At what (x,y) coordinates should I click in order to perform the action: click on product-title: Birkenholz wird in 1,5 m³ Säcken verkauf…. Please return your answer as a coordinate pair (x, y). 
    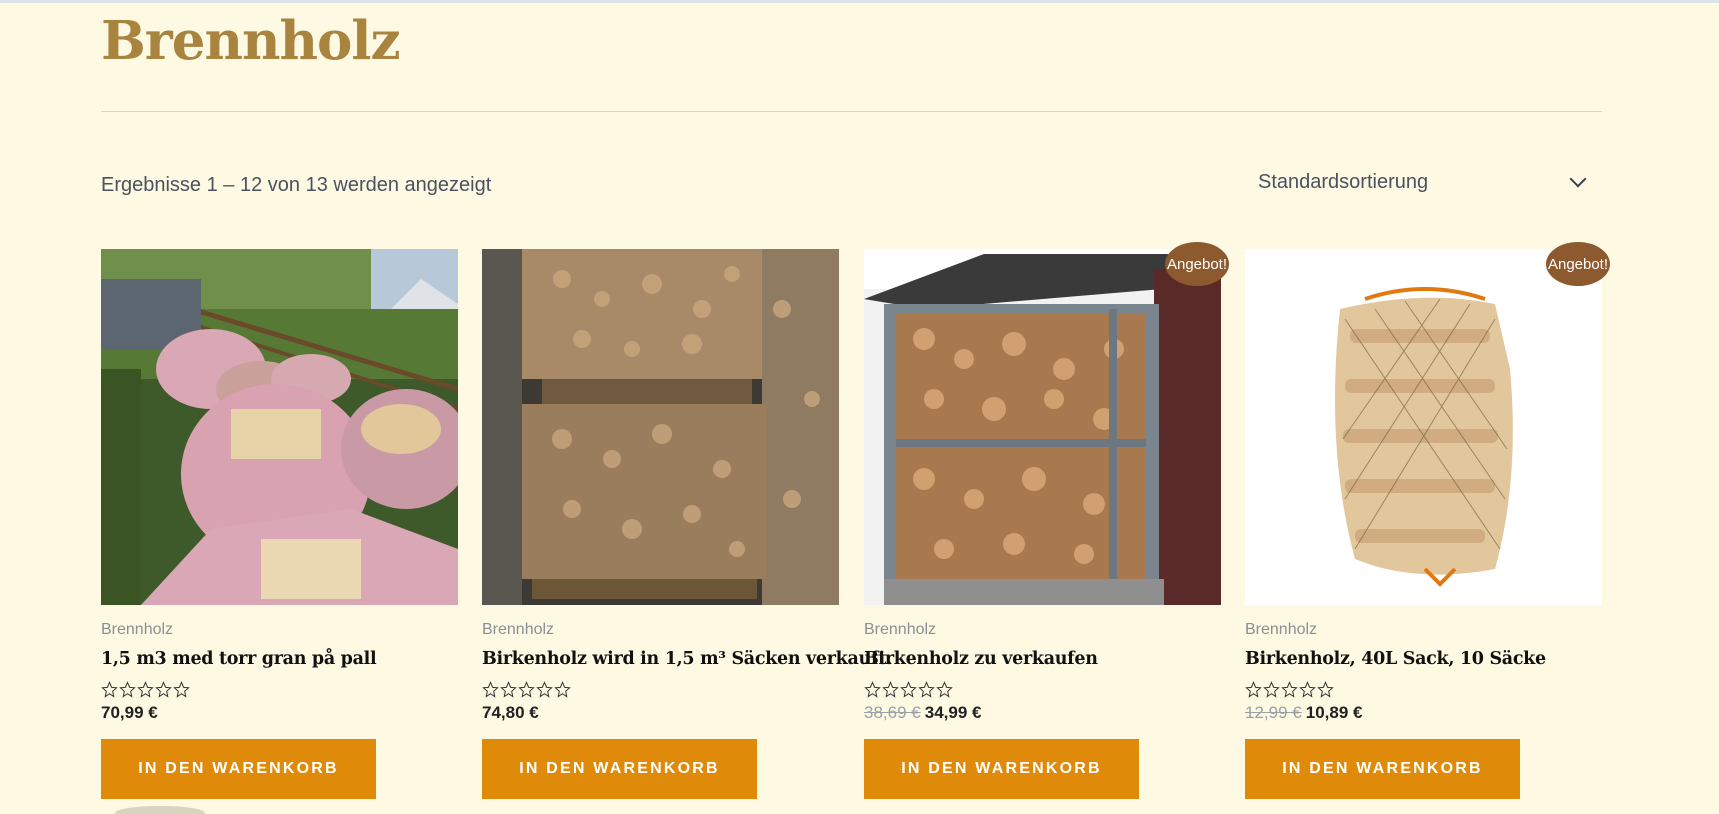
    Looking at the image, I should click on (687, 659).